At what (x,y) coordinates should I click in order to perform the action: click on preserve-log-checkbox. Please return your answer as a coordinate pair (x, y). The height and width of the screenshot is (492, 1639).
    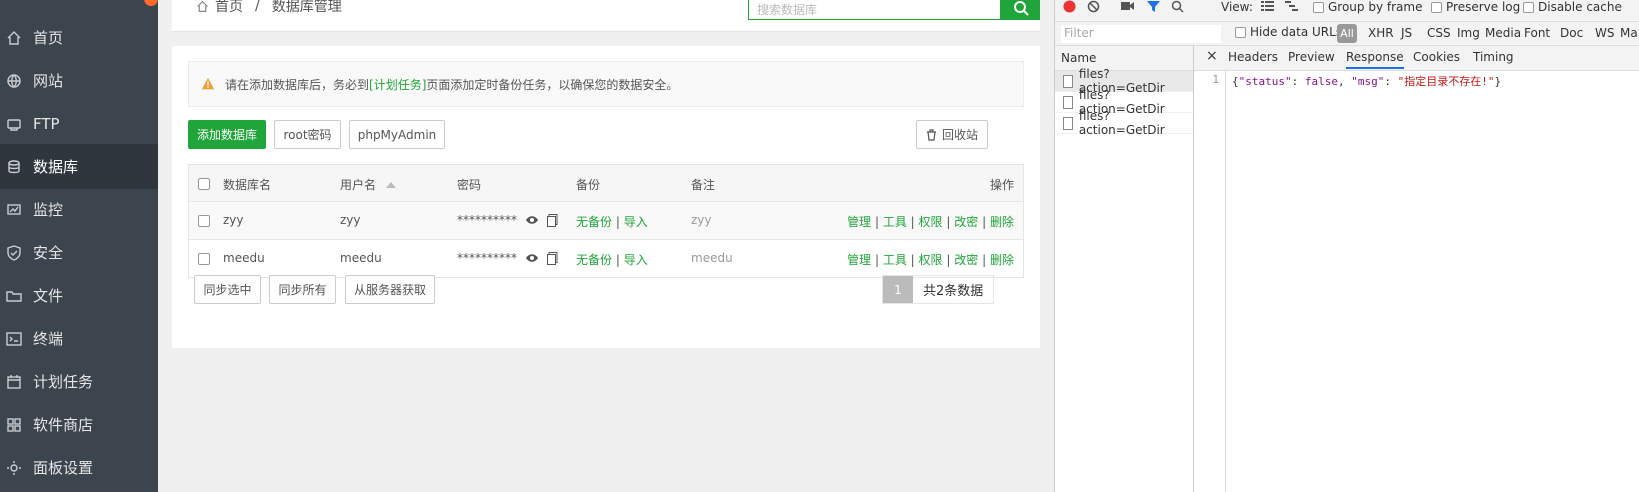
    Looking at the image, I should click on (1436, 7).